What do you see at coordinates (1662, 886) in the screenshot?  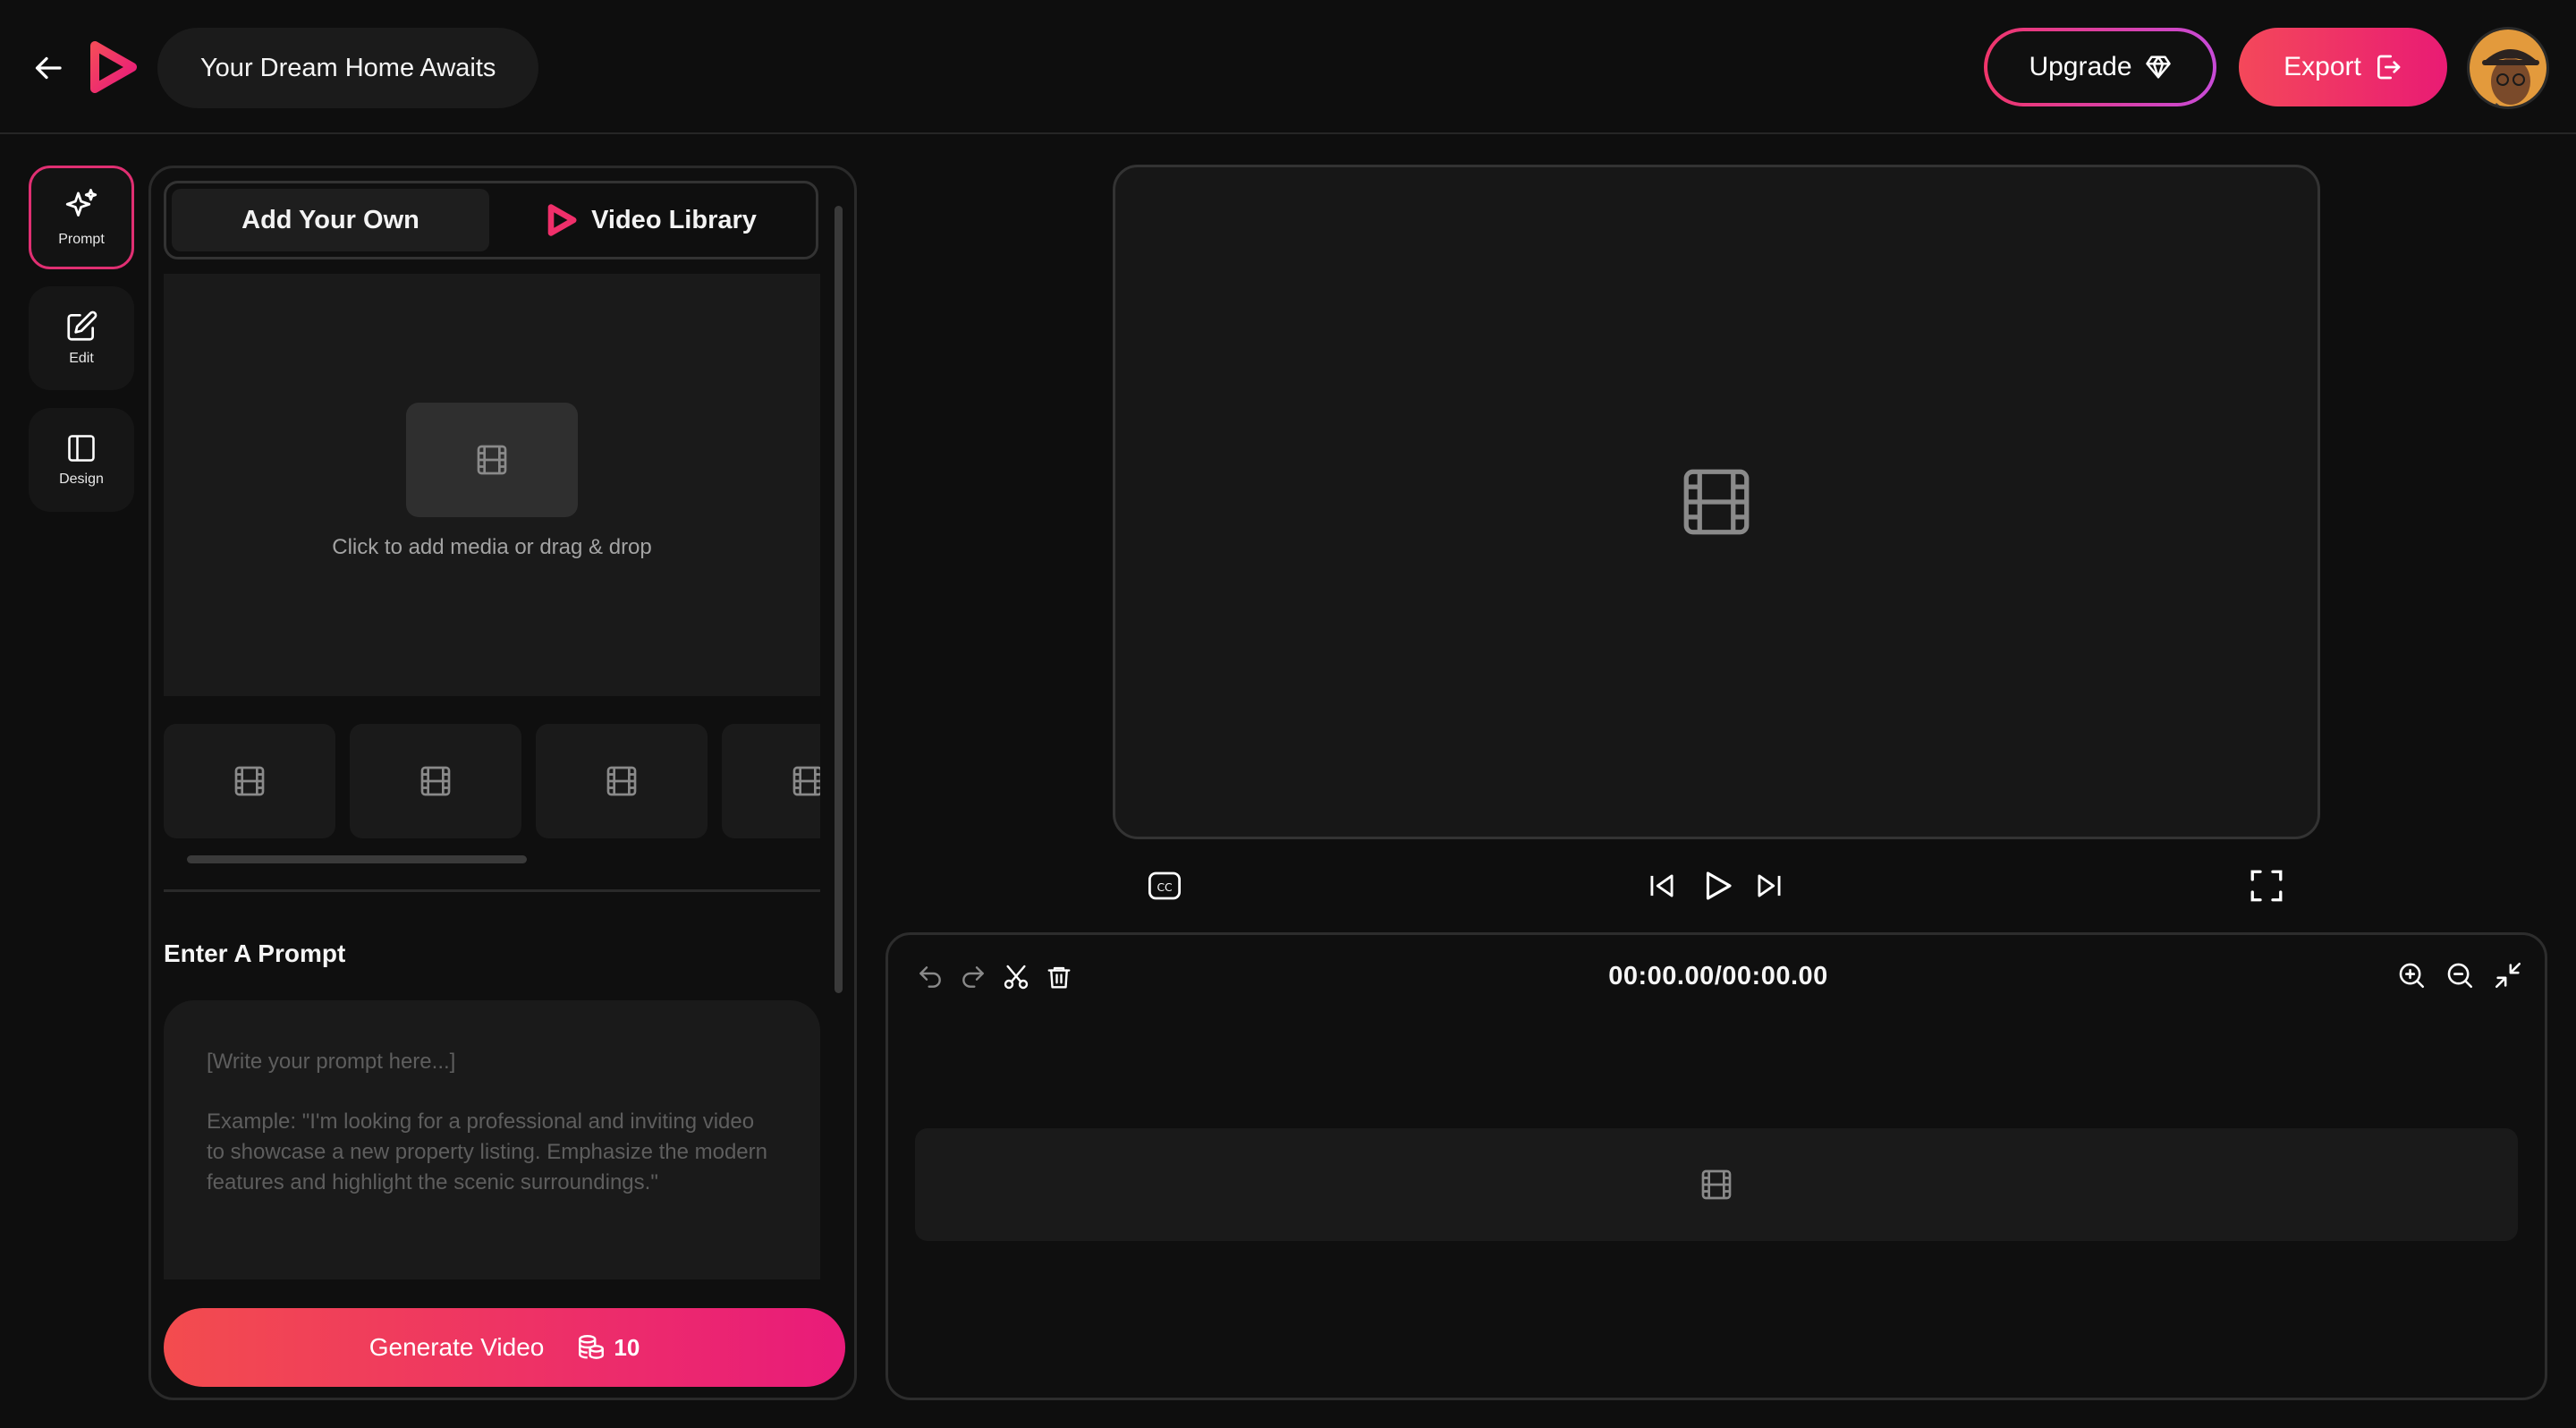 I see `skip-back-icon` at bounding box center [1662, 886].